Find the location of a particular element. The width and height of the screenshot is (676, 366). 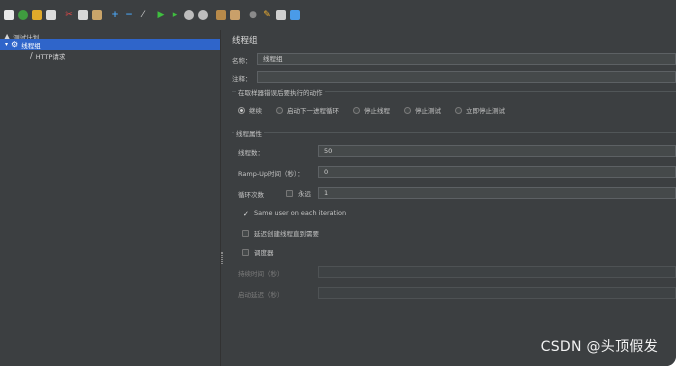

add-icon: + is located at coordinates (115, 15).